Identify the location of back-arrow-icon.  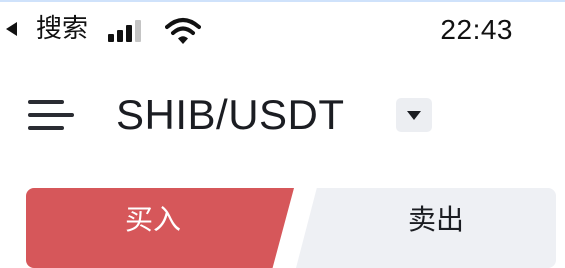
(11, 29).